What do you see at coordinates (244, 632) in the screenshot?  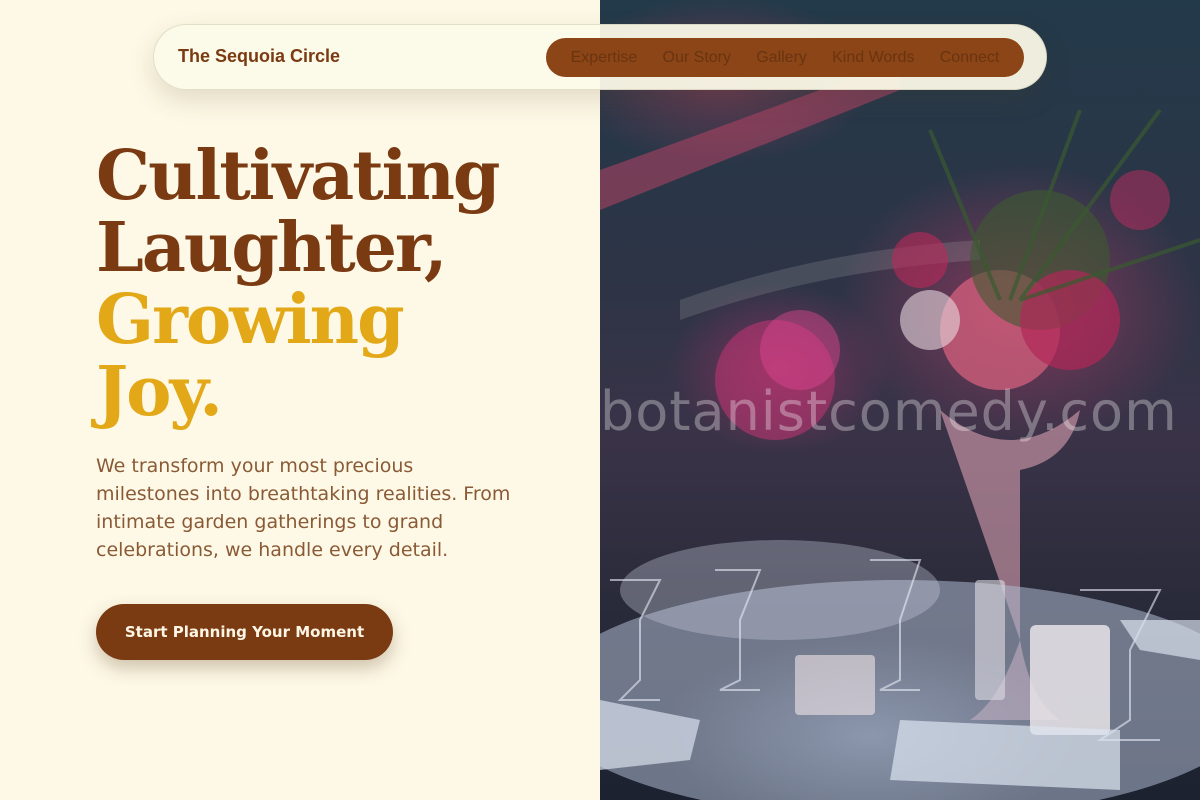 I see `start-planning-button: Start Planning Your Moment` at bounding box center [244, 632].